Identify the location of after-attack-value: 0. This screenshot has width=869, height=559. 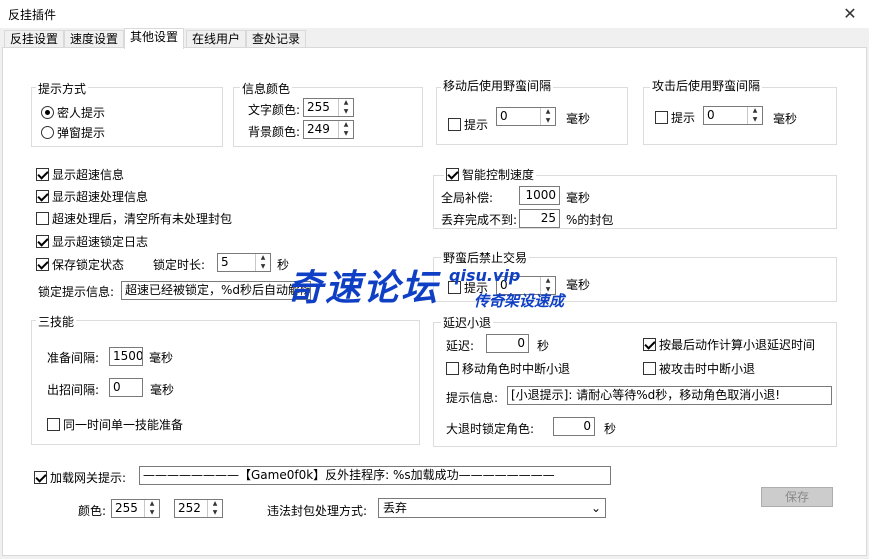
(725, 115).